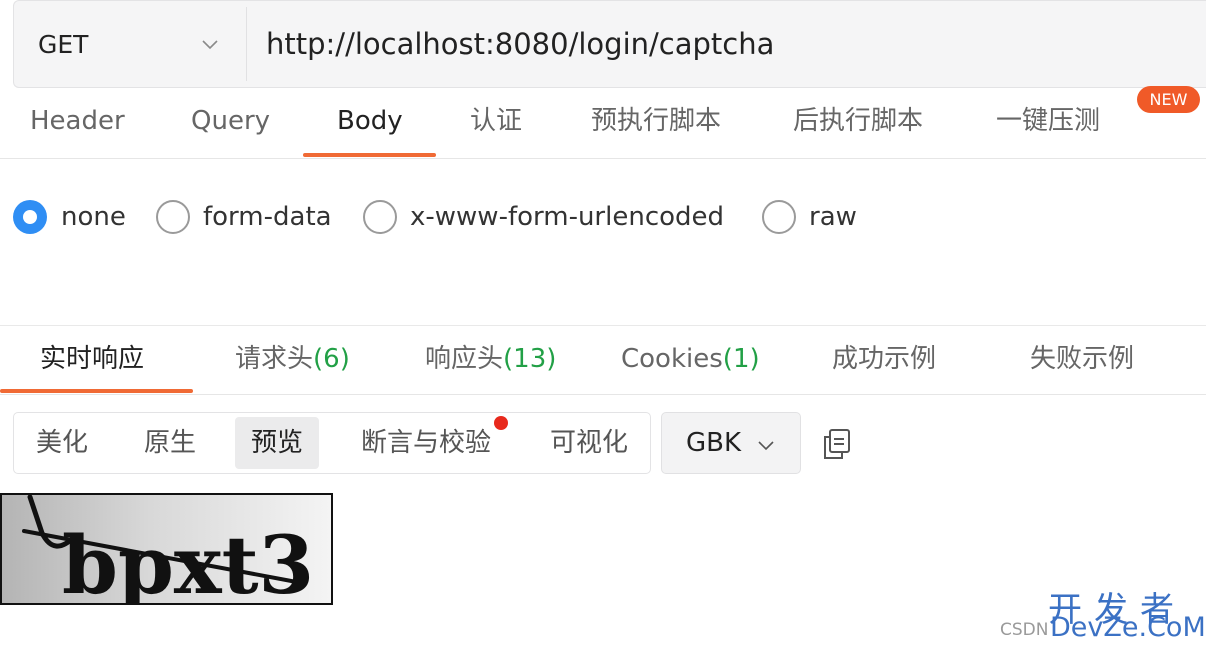 This screenshot has height=650, width=1206. I want to click on radio-form-data, so click(173, 217).